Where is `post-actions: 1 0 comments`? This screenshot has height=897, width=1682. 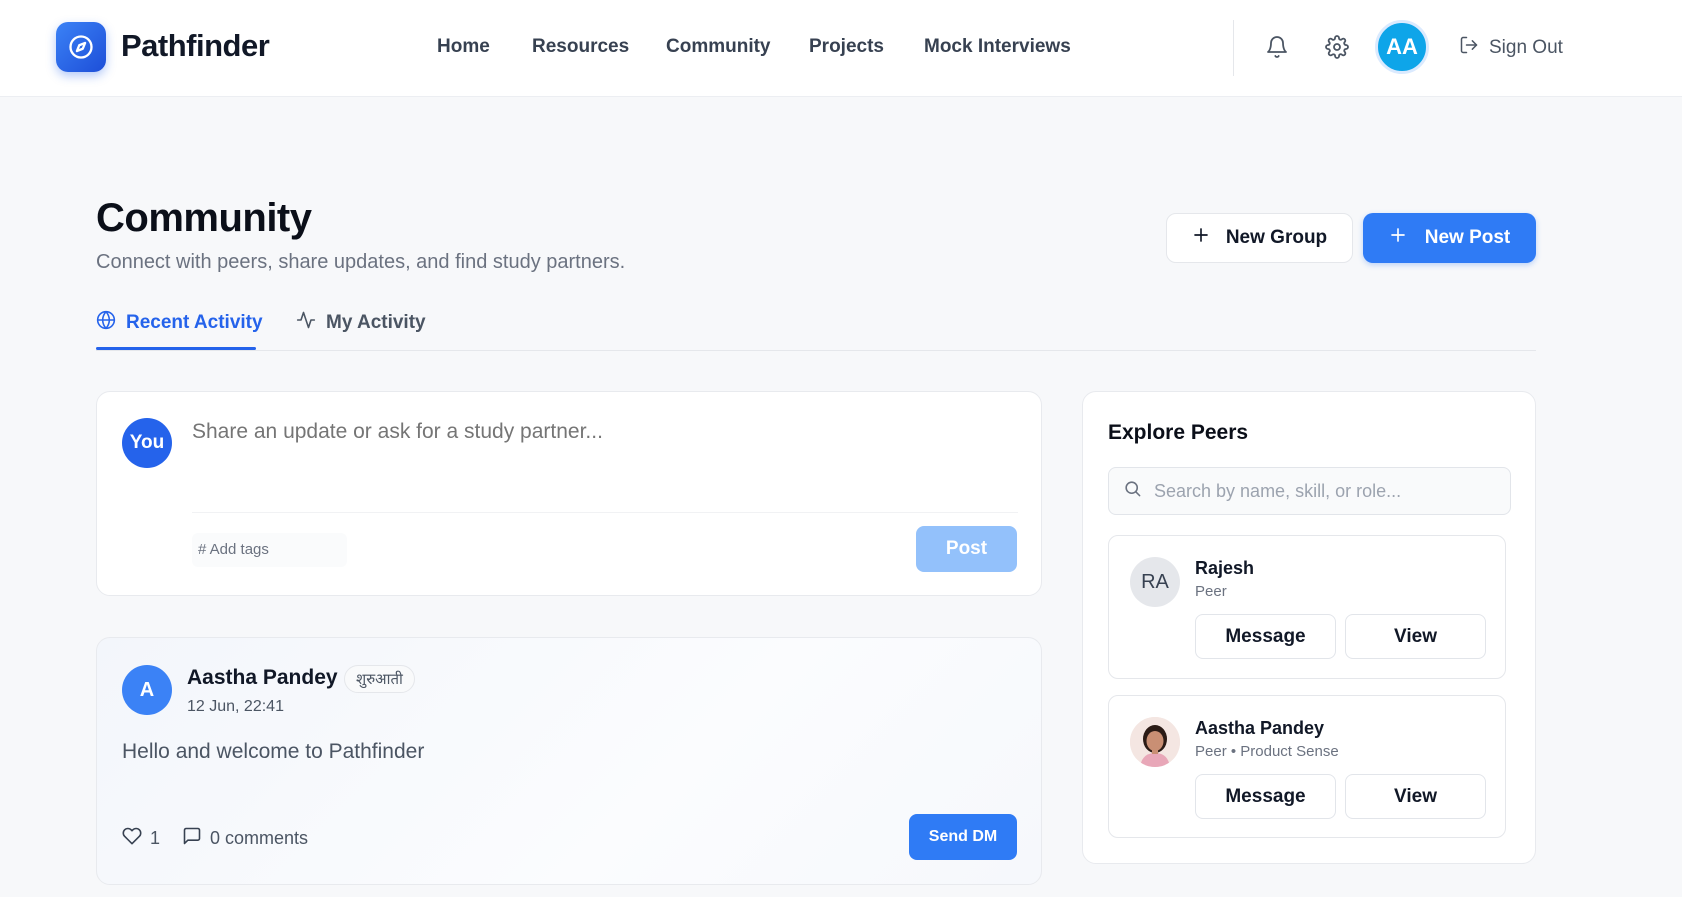 post-actions: 1 0 comments is located at coordinates (215, 838).